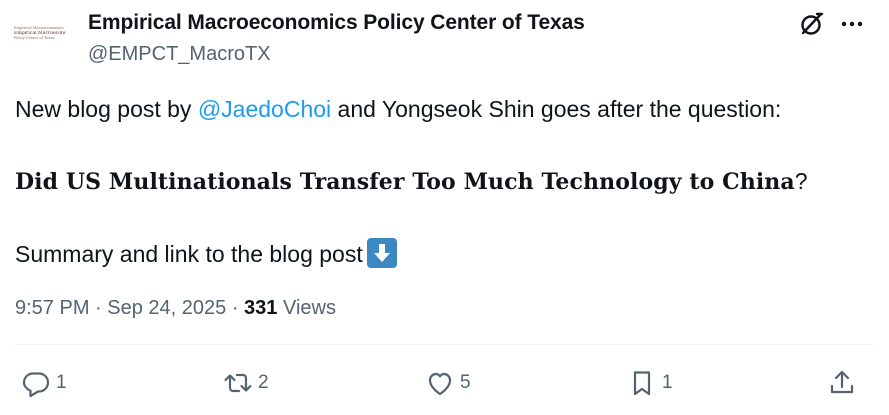 This screenshot has width=889, height=415. I want to click on divider, so click(444, 344).